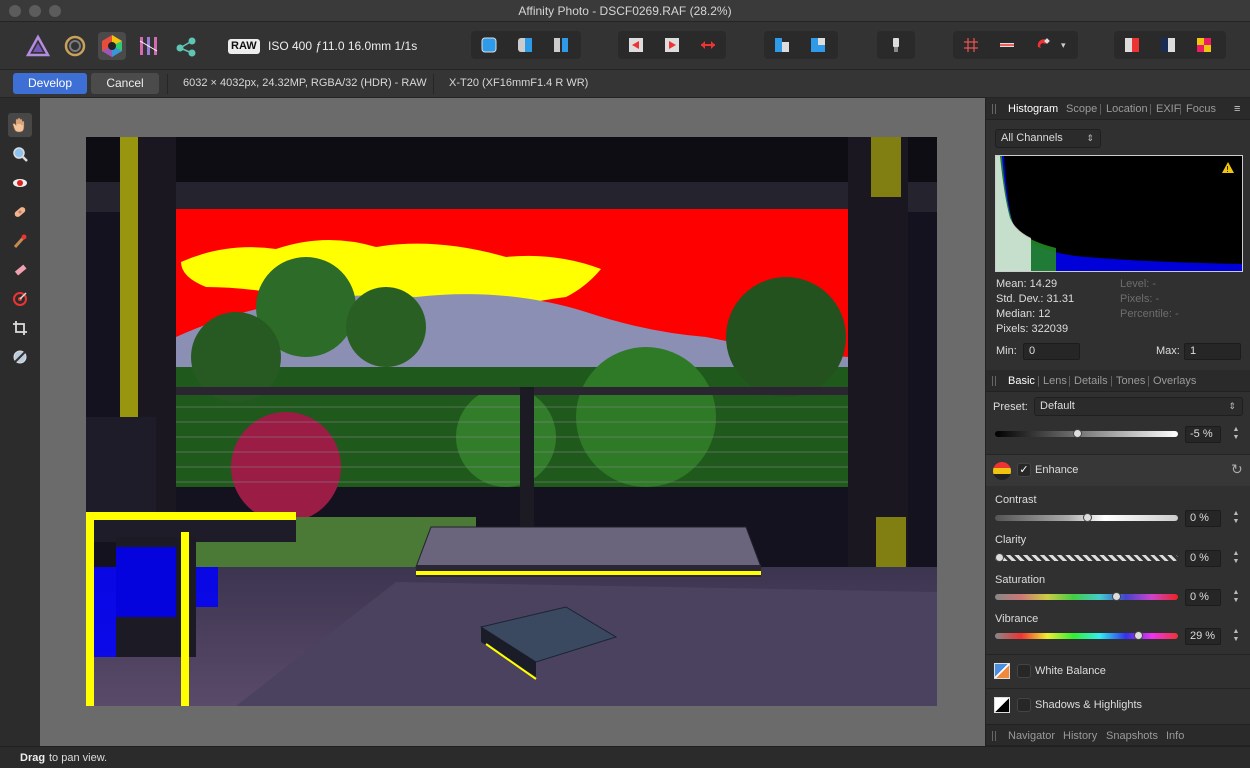 This screenshot has height=768, width=1250. What do you see at coordinates (75, 46) in the screenshot?
I see `liquify-persona-icon` at bounding box center [75, 46].